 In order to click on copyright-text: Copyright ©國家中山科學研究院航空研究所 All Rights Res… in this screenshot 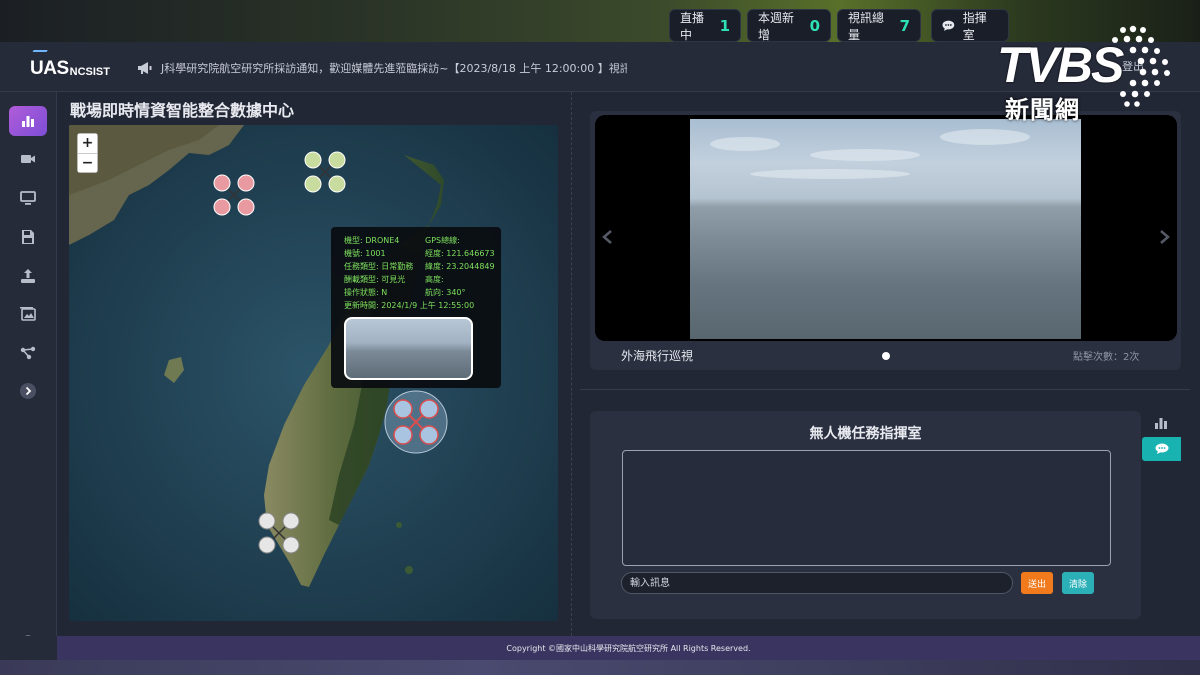, I will do `click(628, 648)`.